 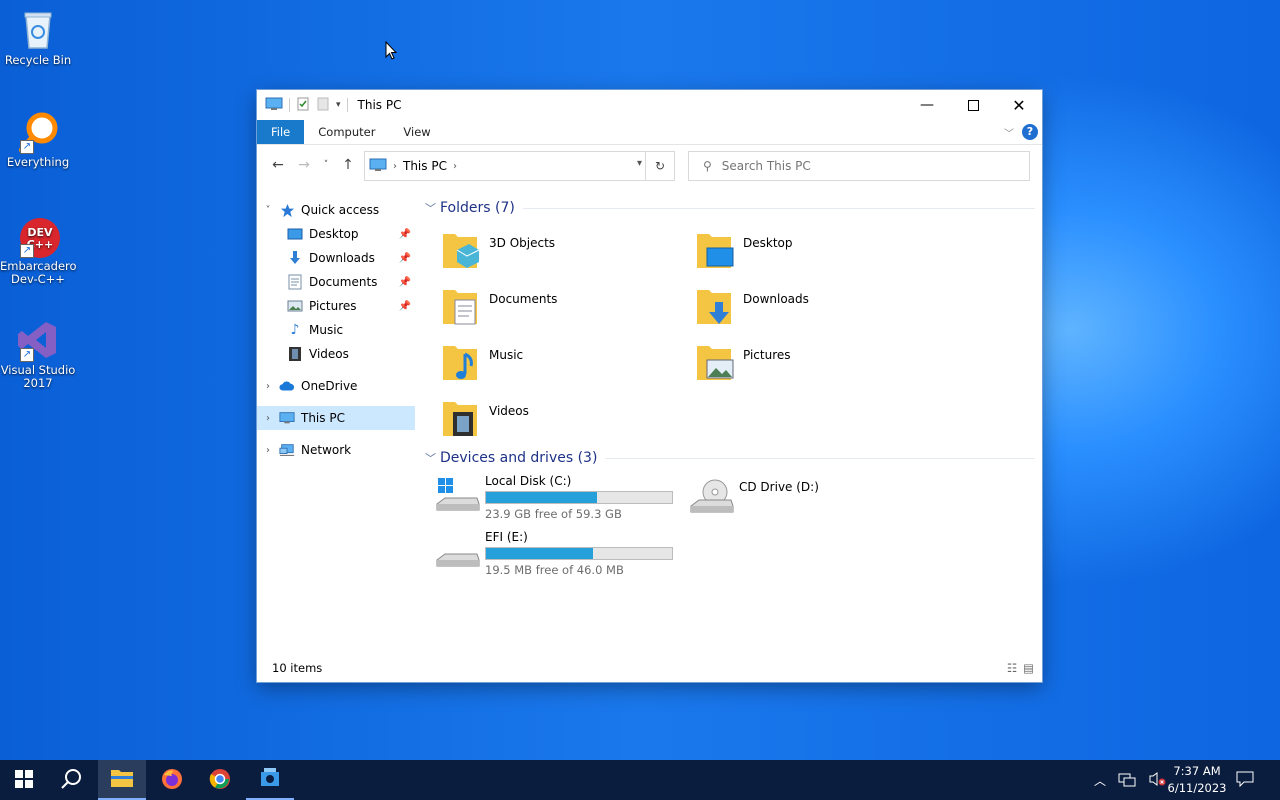 What do you see at coordinates (564, 365) in the screenshot?
I see `folder-music: Music` at bounding box center [564, 365].